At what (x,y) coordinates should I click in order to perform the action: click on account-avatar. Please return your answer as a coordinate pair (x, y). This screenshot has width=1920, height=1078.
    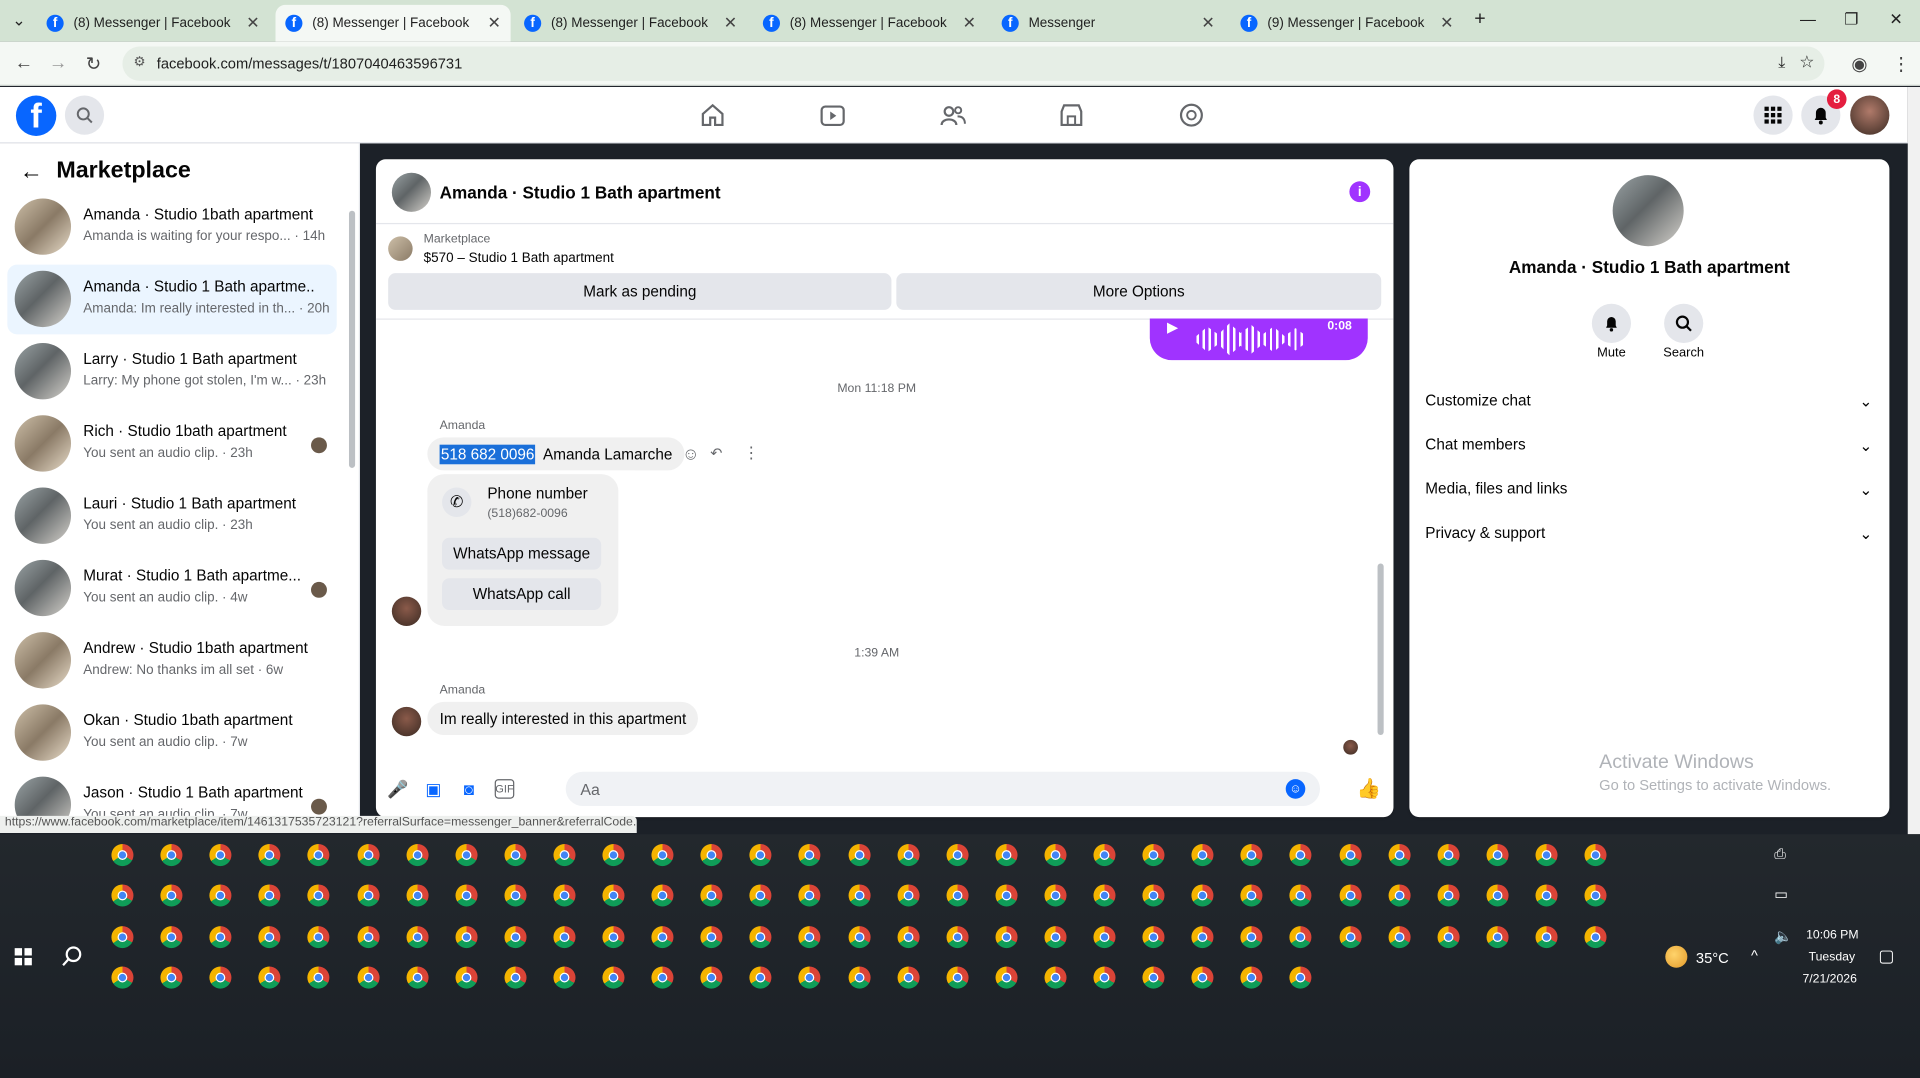
    Looking at the image, I should click on (1870, 115).